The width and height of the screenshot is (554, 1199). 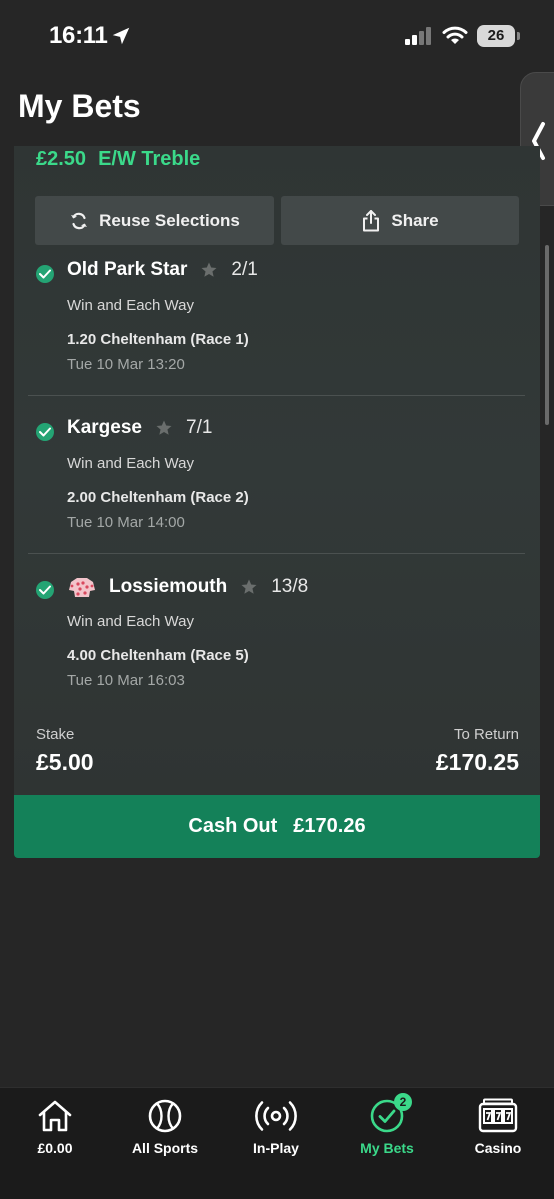 What do you see at coordinates (199, 427) in the screenshot?
I see `selection-odds: 7/1` at bounding box center [199, 427].